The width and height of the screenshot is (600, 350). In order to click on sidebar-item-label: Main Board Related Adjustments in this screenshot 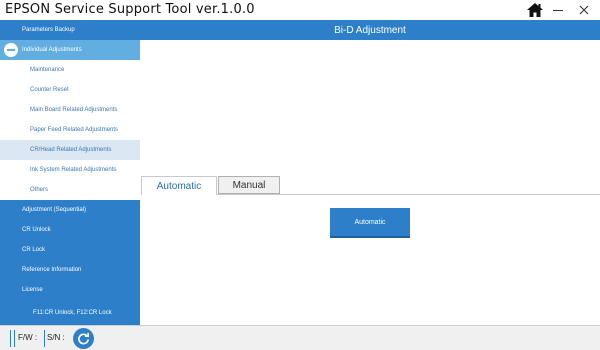, I will do `click(74, 110)`.